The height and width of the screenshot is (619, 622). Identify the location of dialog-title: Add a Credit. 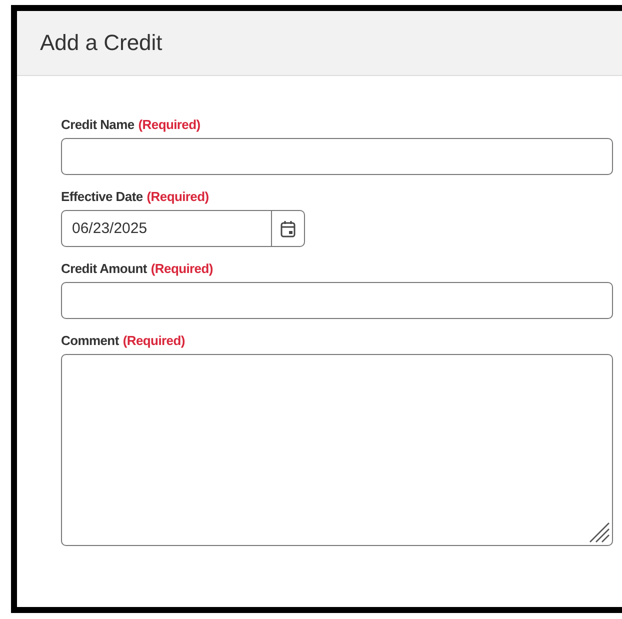
(101, 43).